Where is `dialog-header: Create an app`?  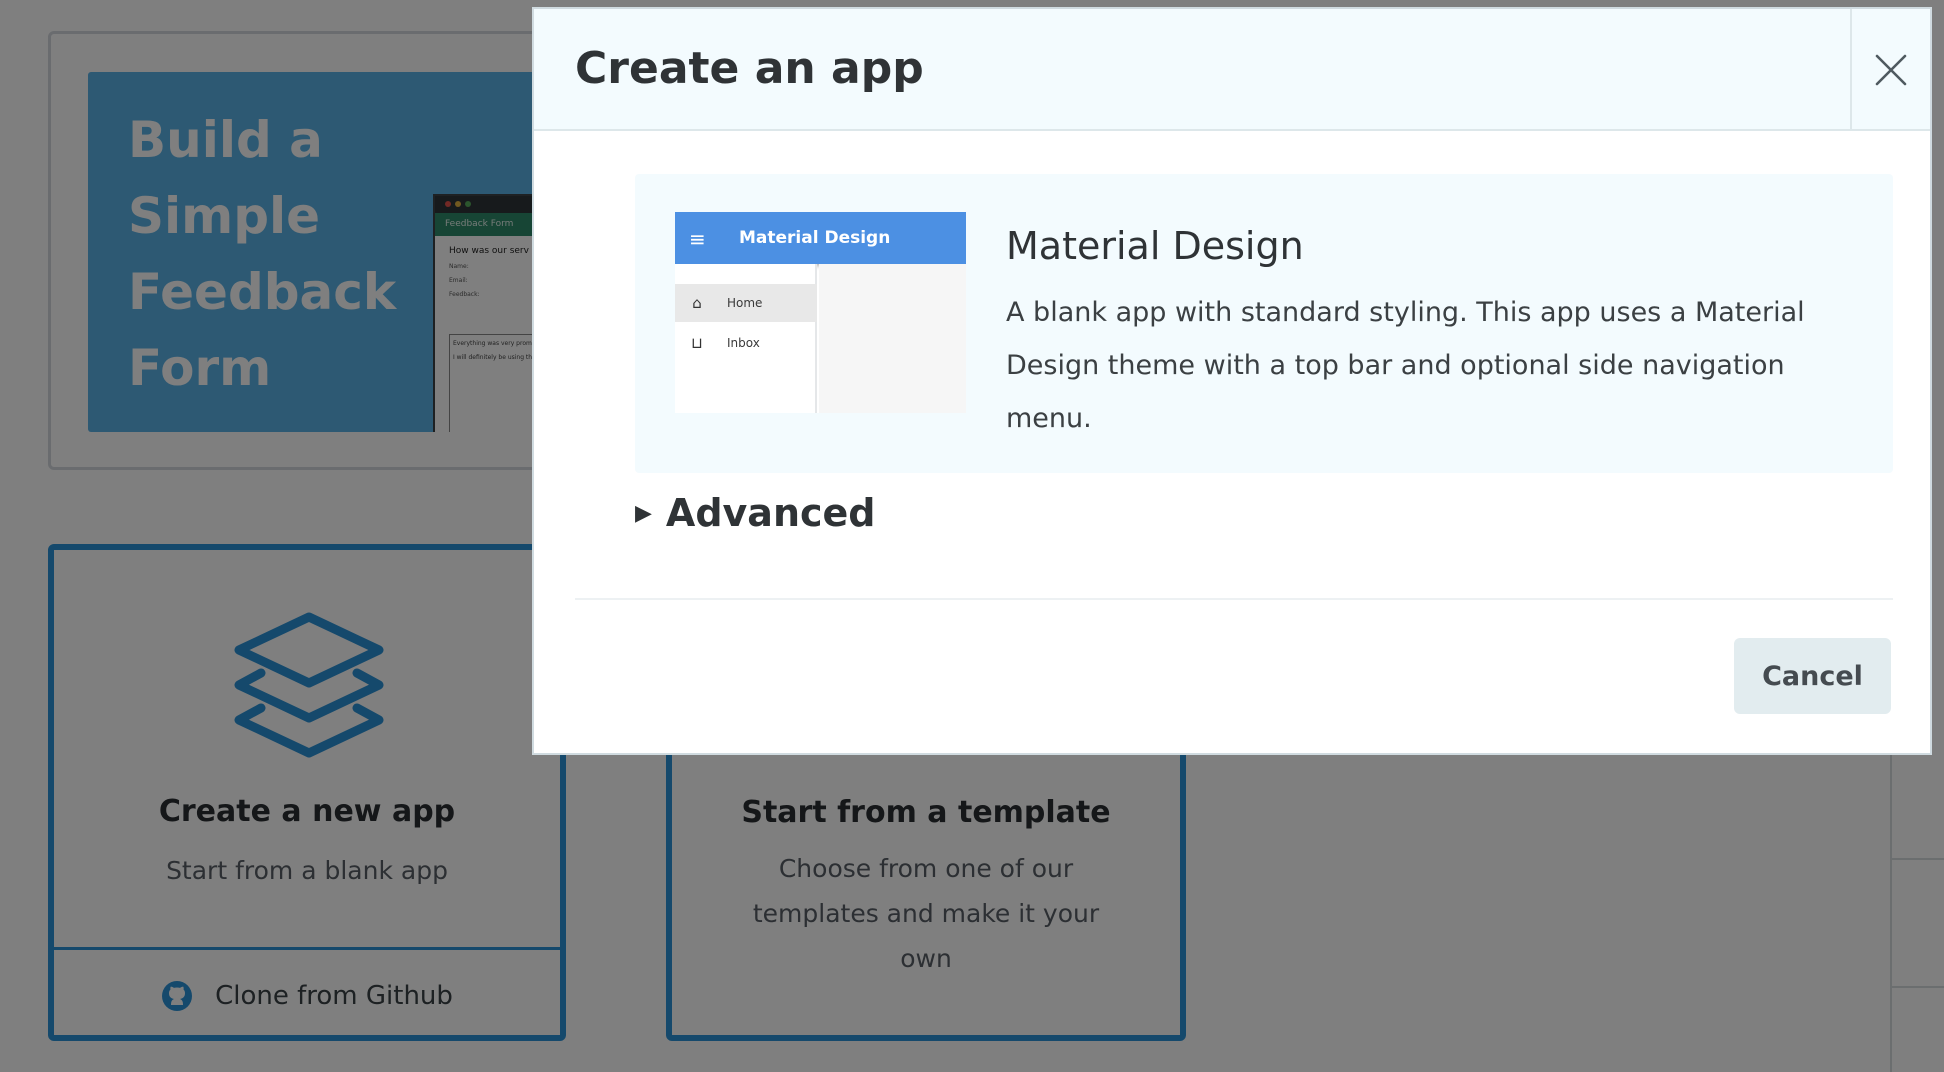
dialog-header: Create an app is located at coordinates (1232, 70).